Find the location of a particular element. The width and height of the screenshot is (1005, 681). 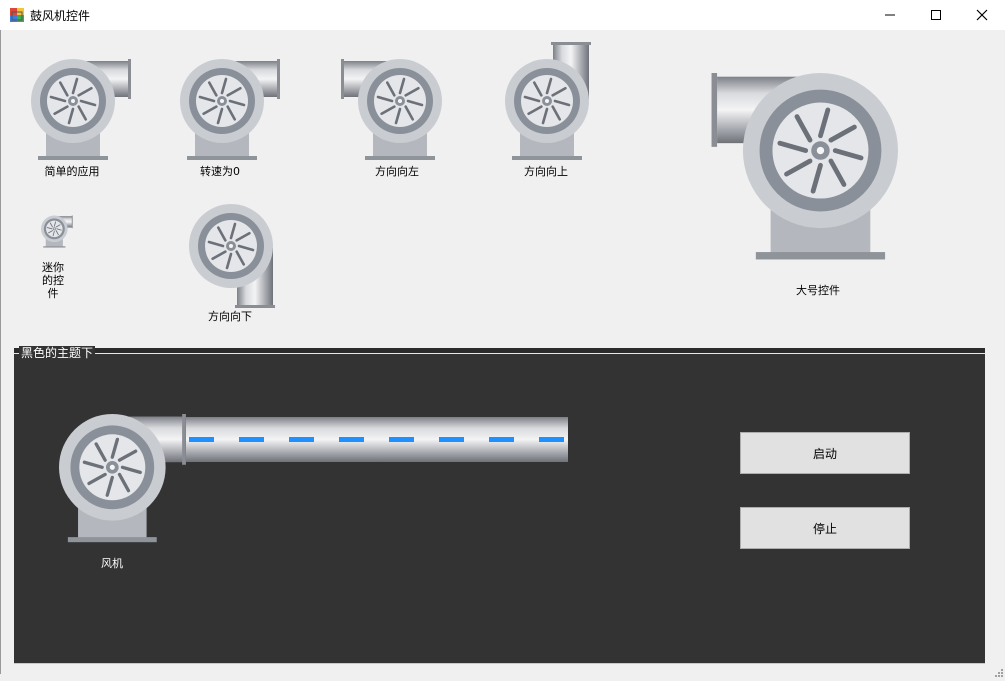

fan-simple is located at coordinates (82, 110).